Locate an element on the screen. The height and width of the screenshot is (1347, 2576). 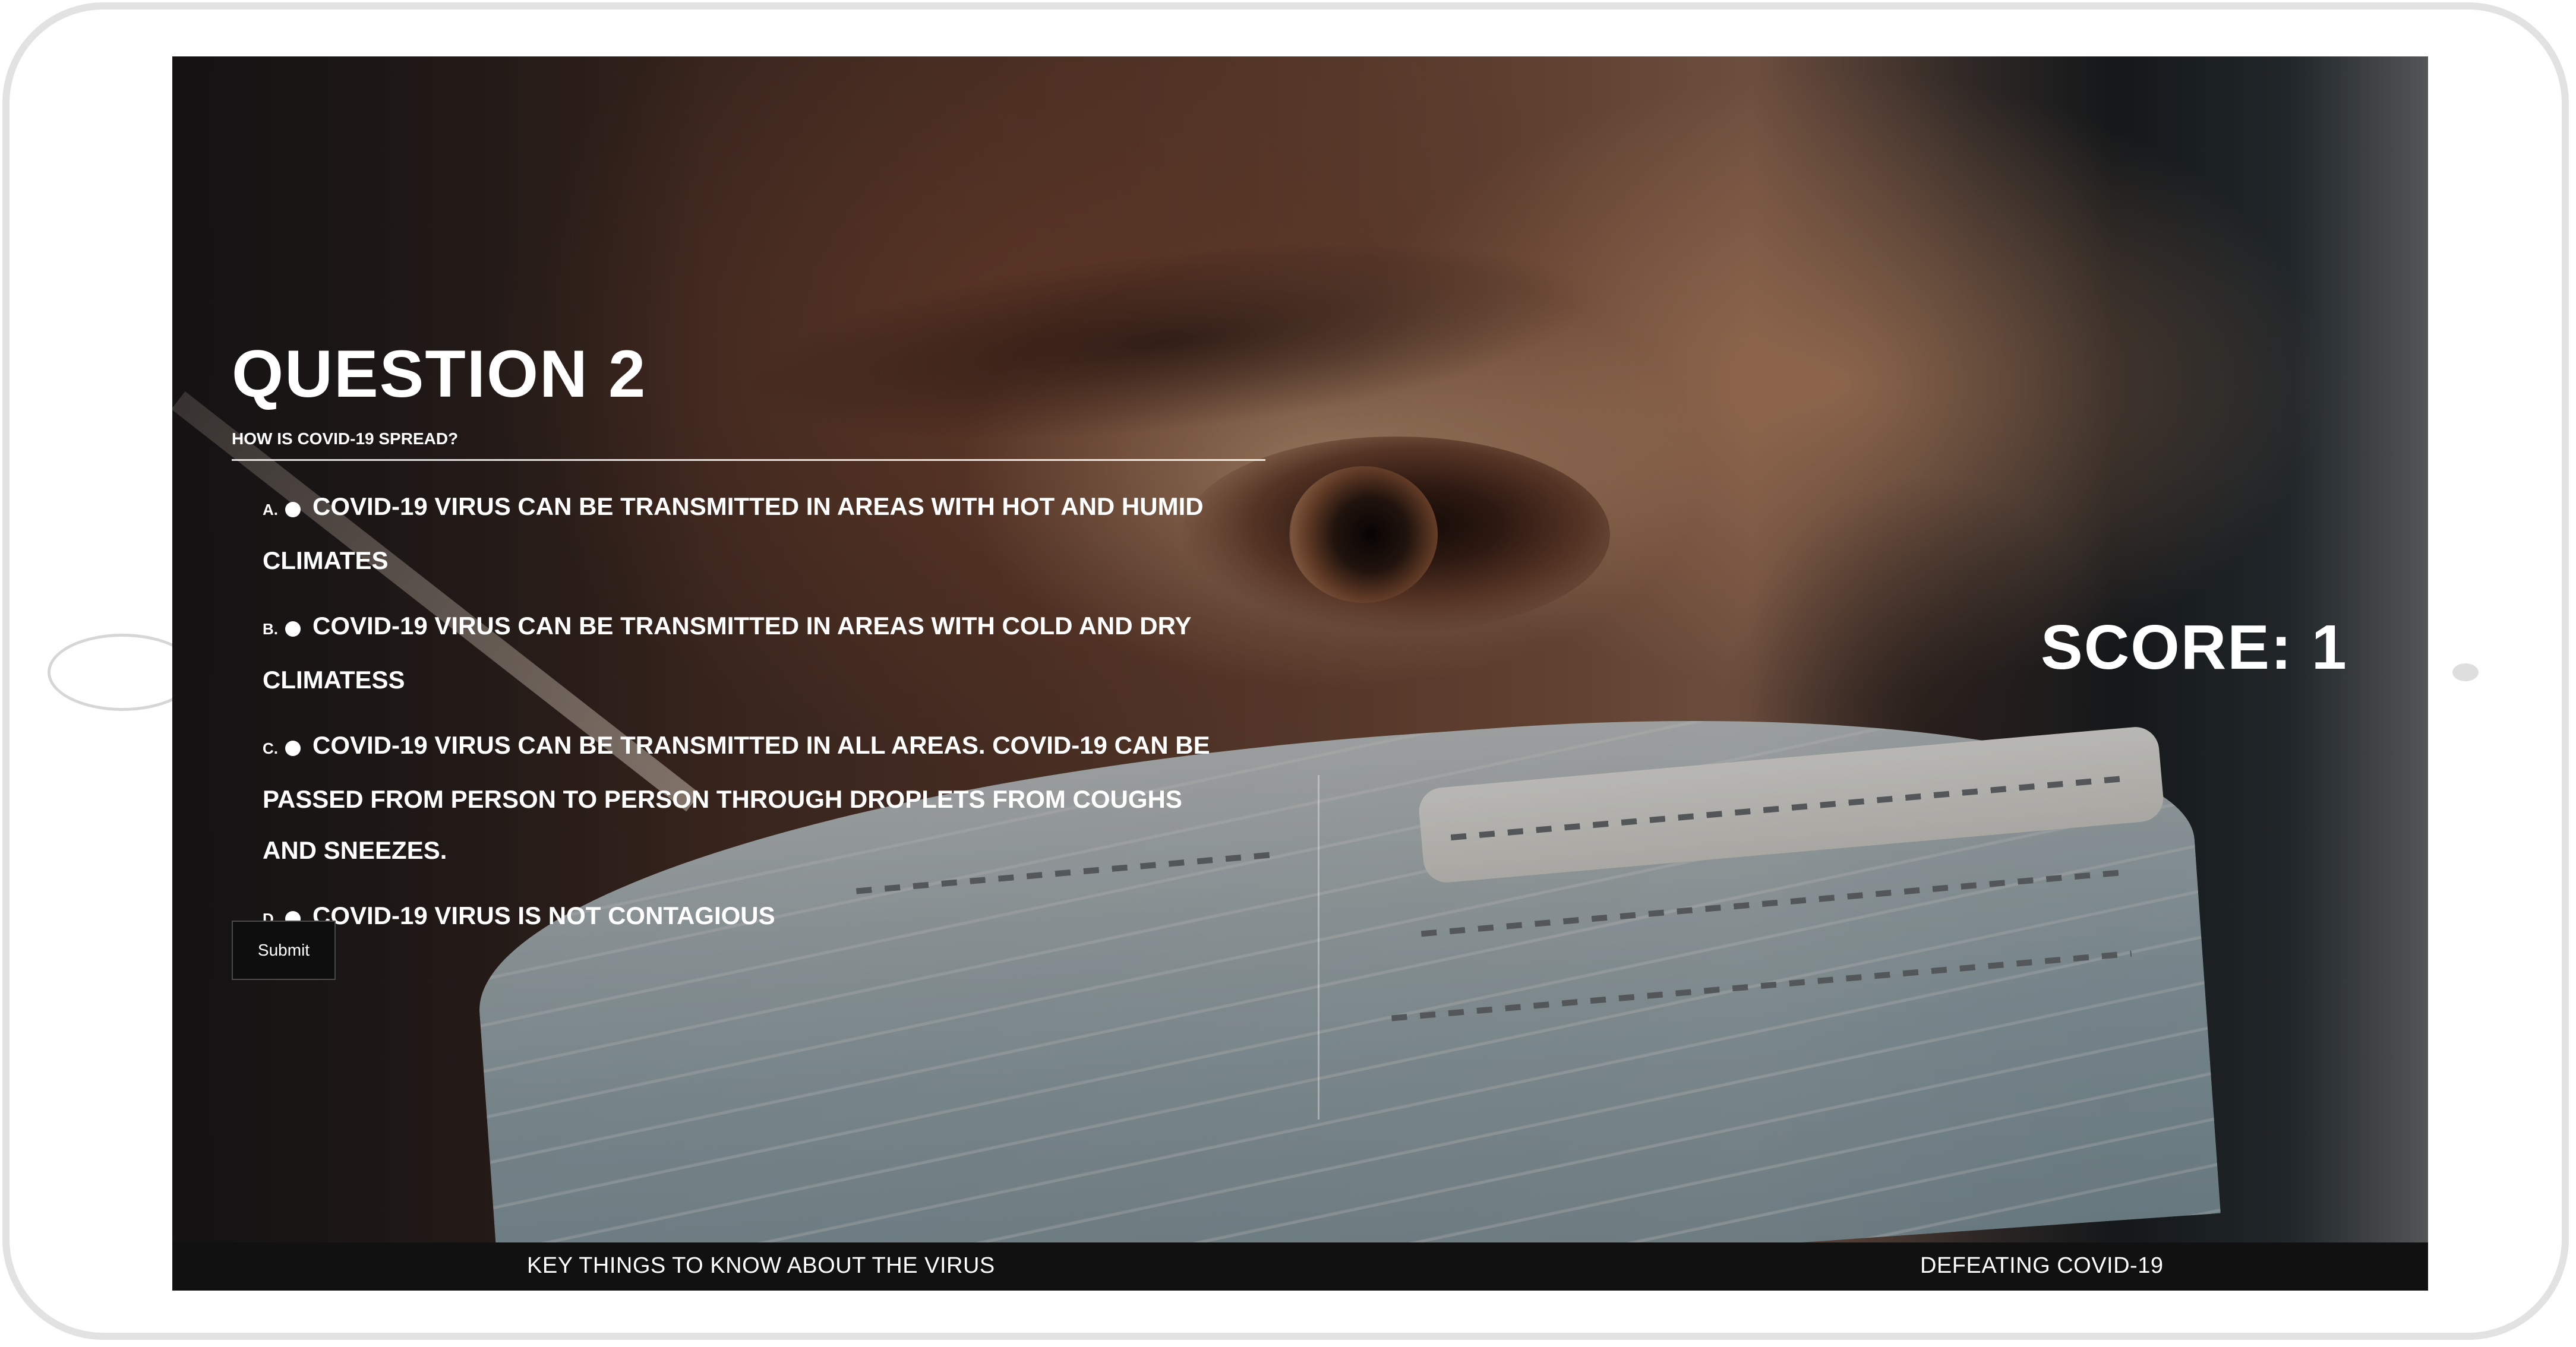
camera-icon is located at coordinates (2465, 672).